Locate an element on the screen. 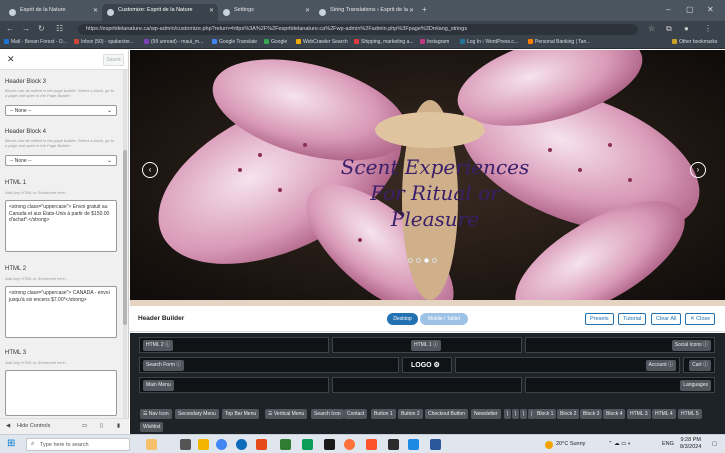 The height and width of the screenshot is (453, 725). firefox-icon is located at coordinates (349, 444).